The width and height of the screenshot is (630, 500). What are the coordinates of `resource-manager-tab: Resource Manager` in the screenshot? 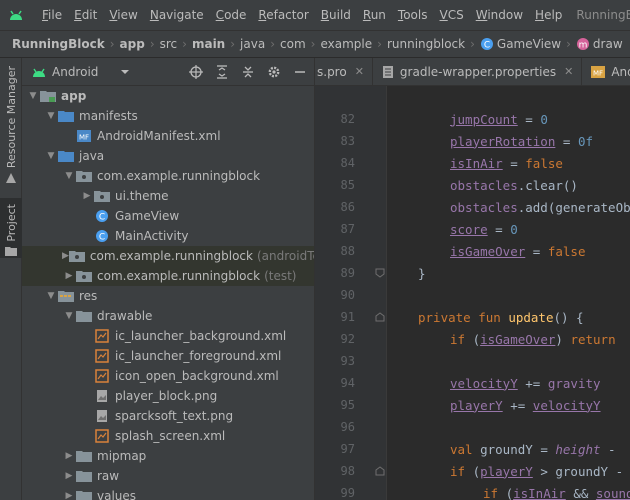 It's located at (11, 126).